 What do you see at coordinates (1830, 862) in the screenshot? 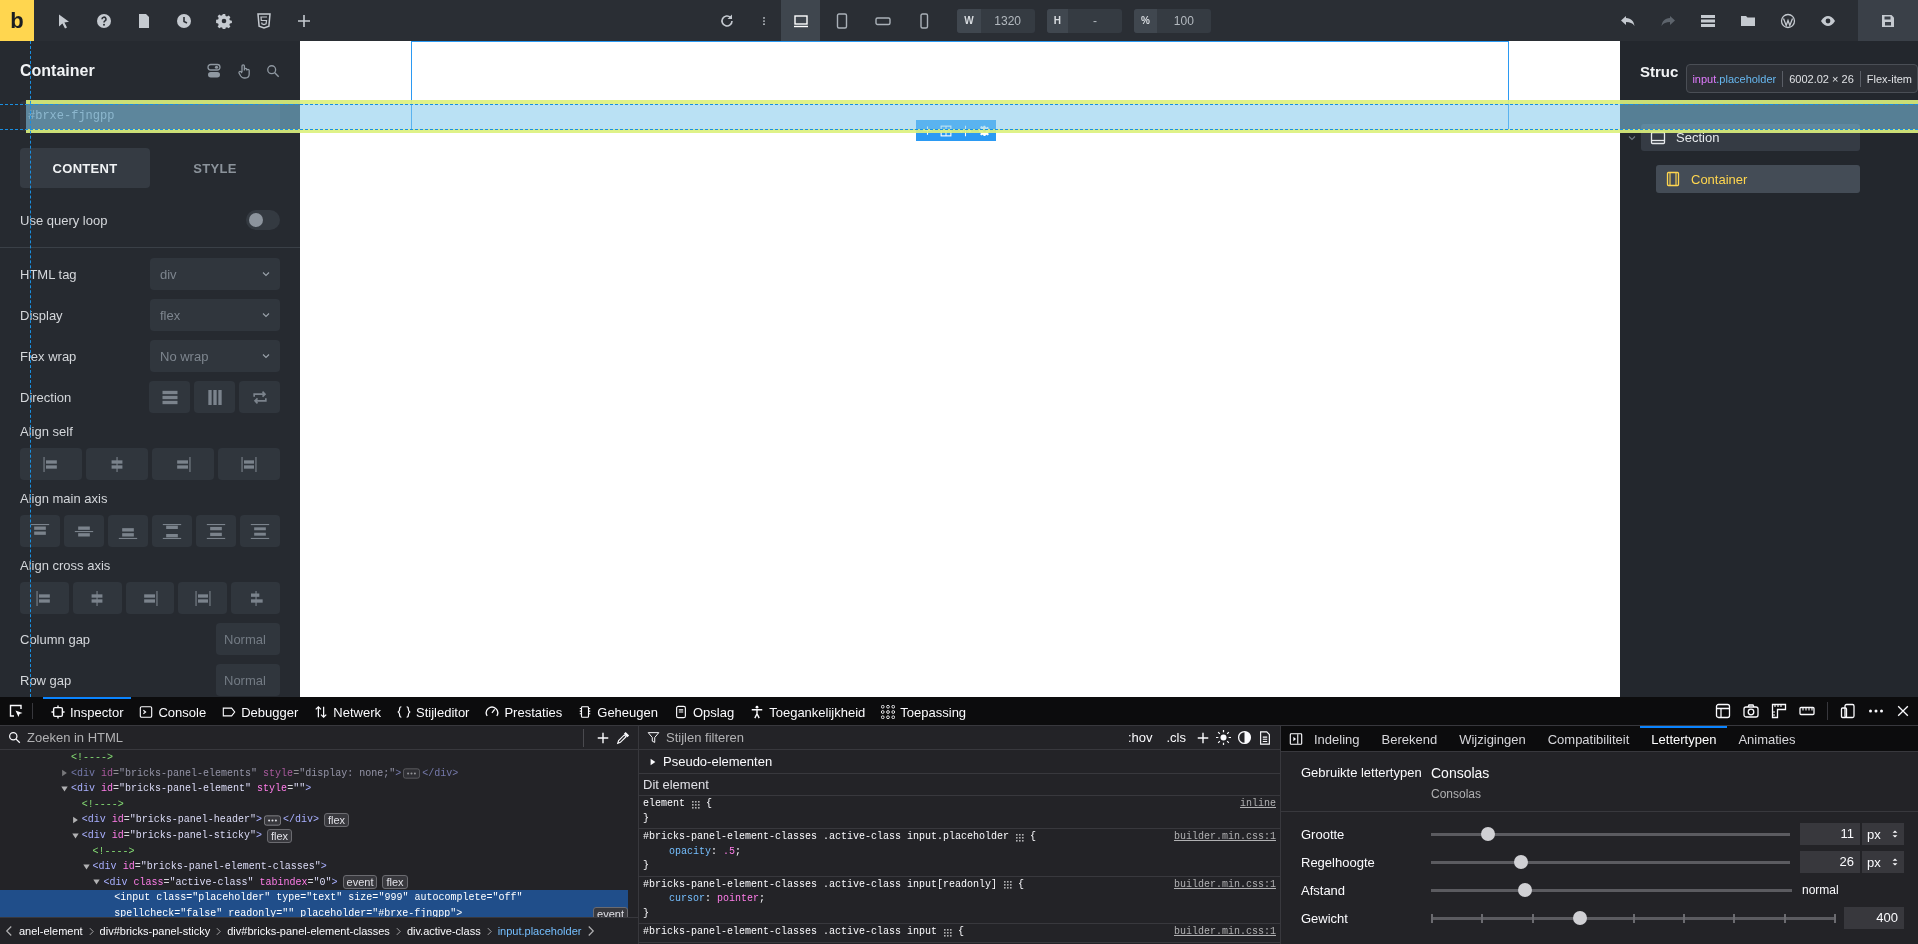
I see `number-input: 26` at bounding box center [1830, 862].